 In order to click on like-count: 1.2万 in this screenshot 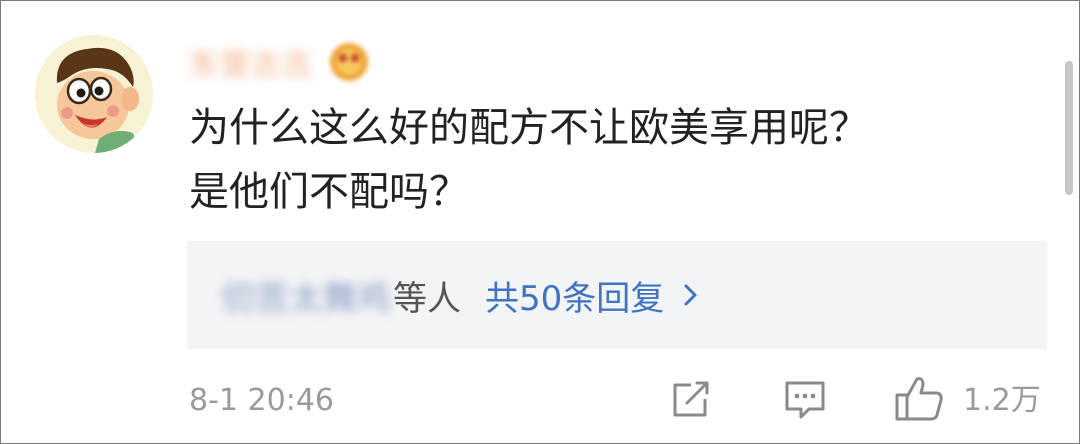, I will do `click(1002, 400)`.